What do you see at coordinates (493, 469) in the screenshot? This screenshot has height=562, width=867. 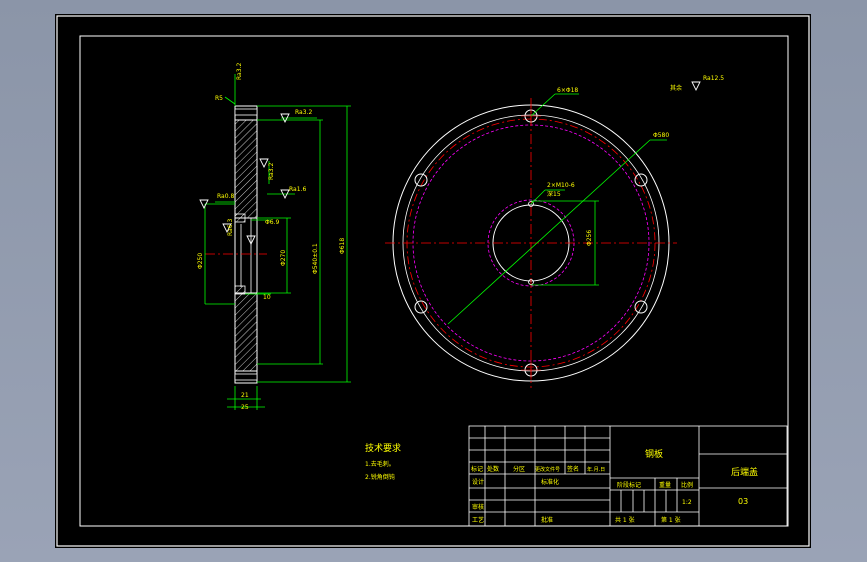 I see `tb-header-count: 处数` at bounding box center [493, 469].